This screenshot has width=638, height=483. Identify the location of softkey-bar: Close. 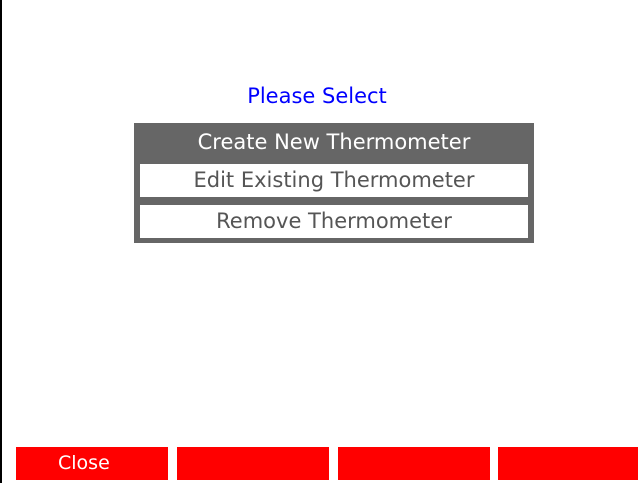
(327, 465).